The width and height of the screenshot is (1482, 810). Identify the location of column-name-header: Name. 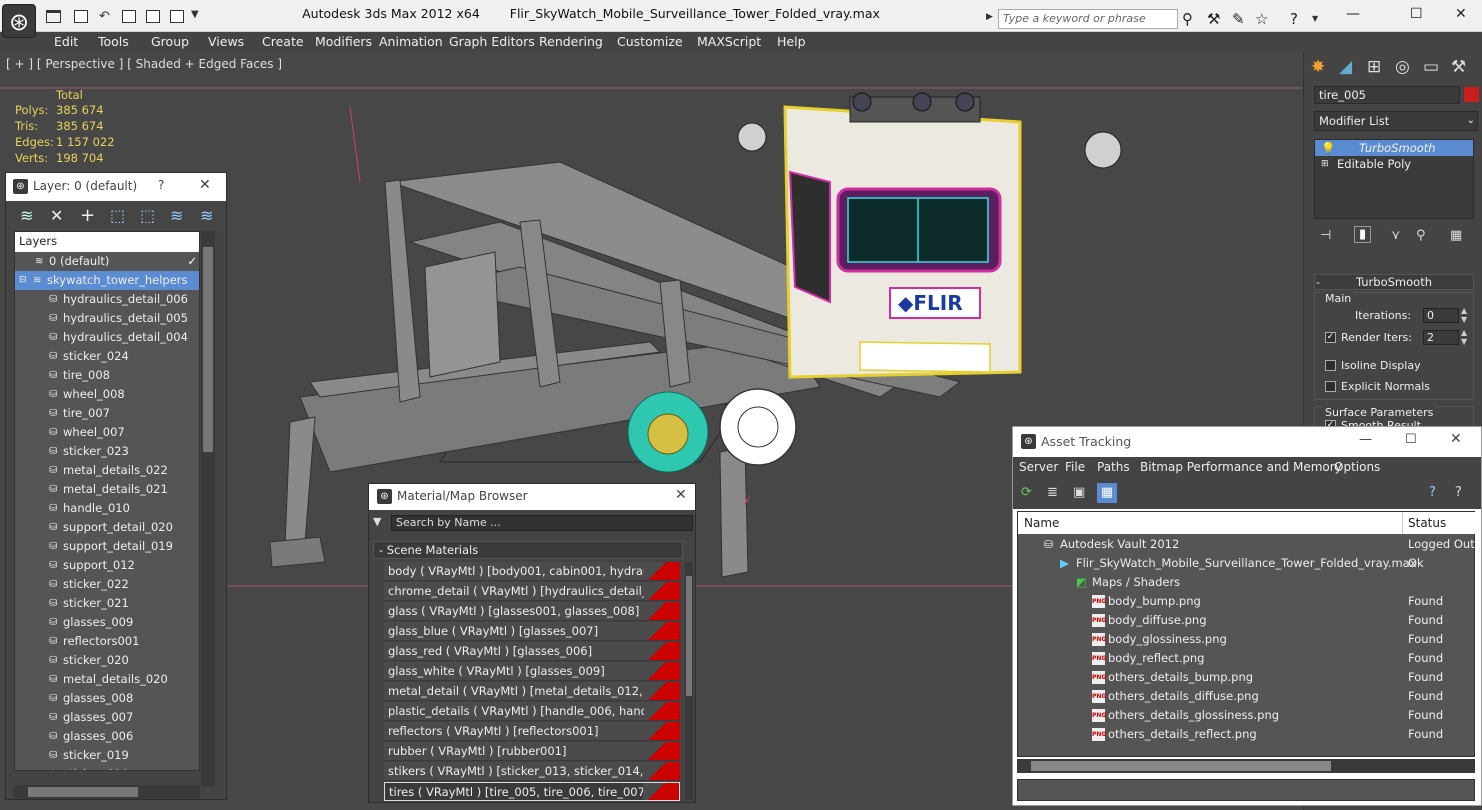
(1041, 523).